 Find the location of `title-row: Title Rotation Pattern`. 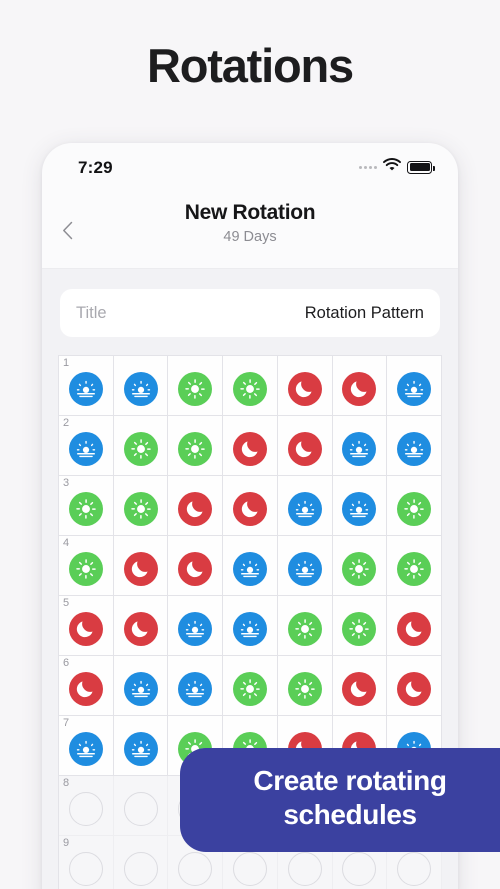

title-row: Title Rotation Pattern is located at coordinates (250, 313).